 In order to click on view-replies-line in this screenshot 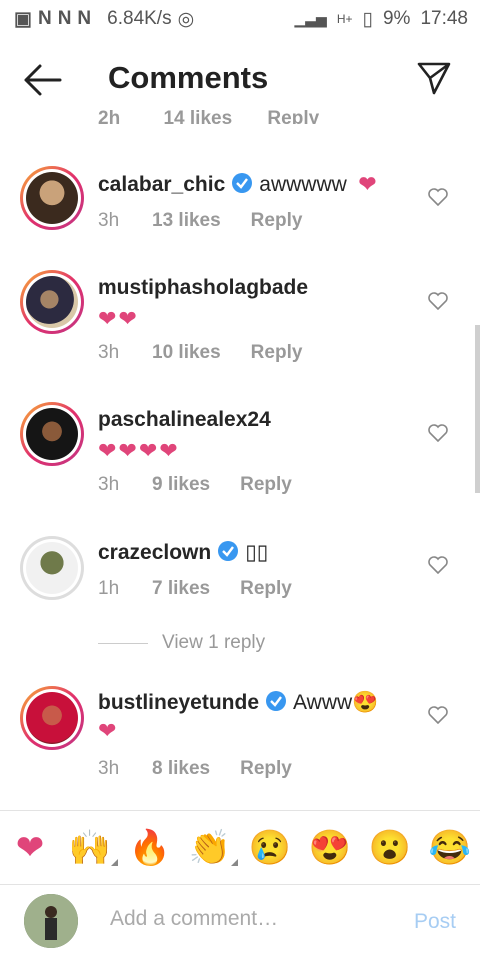, I will do `click(123, 643)`.